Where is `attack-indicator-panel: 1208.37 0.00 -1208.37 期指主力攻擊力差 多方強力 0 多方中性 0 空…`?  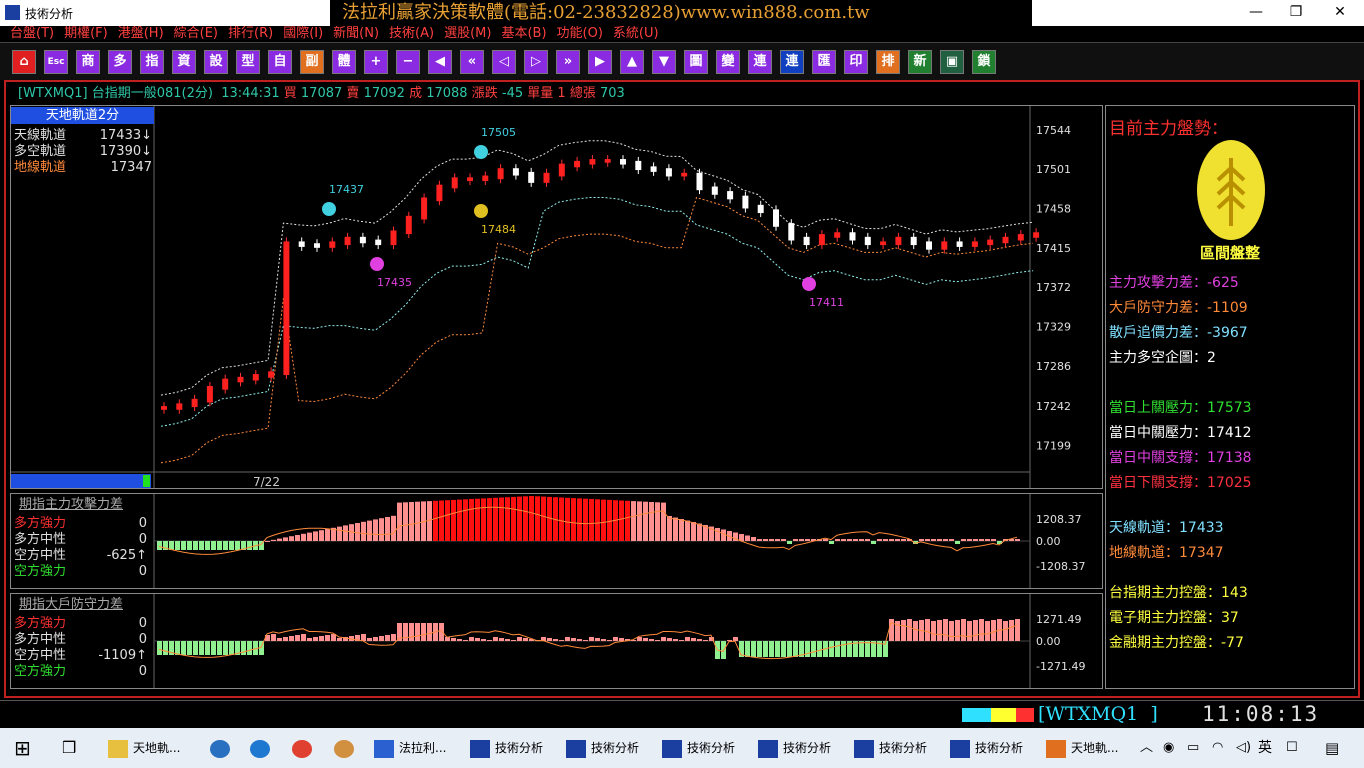
attack-indicator-panel: 1208.37 0.00 -1208.37 期指主力攻擊力差 多方強力 0 多方中性 0 空… is located at coordinates (556, 541).